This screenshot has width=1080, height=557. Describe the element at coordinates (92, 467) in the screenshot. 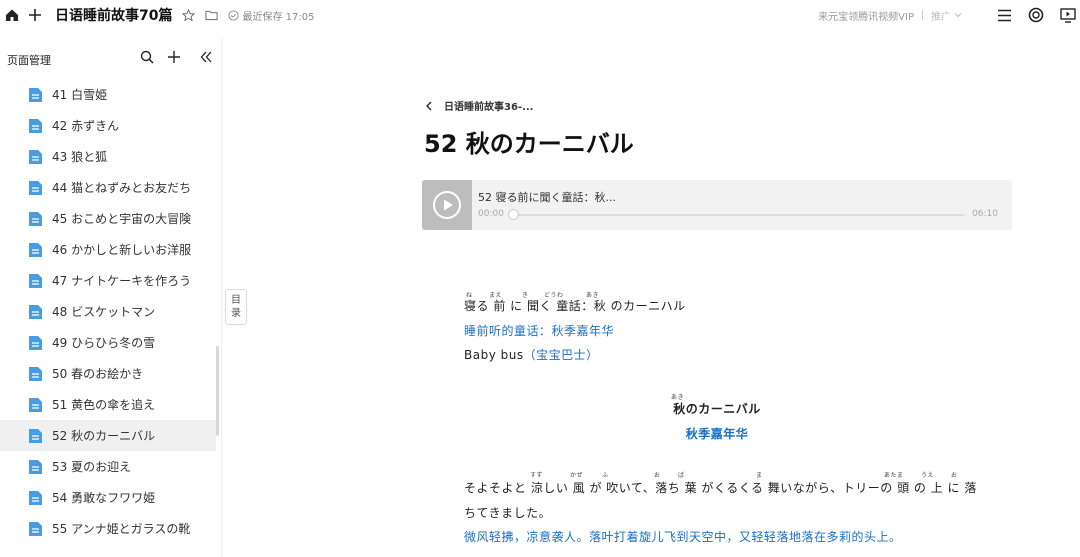

I see `sidebar-item-label: 53 夏のお迎え` at that location.